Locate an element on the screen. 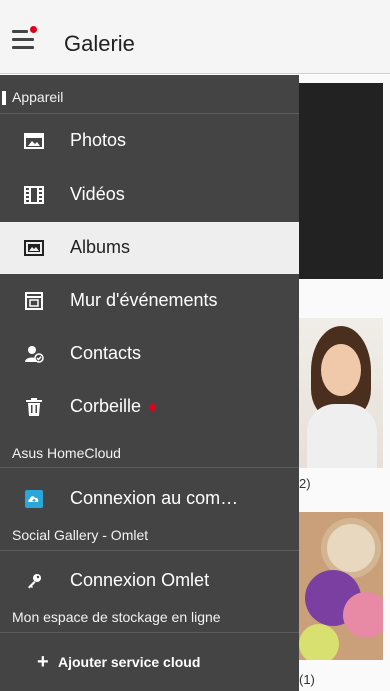 This screenshot has height=691, width=390. drawer-item-event-wall: Mur d'événements is located at coordinates (149, 301).